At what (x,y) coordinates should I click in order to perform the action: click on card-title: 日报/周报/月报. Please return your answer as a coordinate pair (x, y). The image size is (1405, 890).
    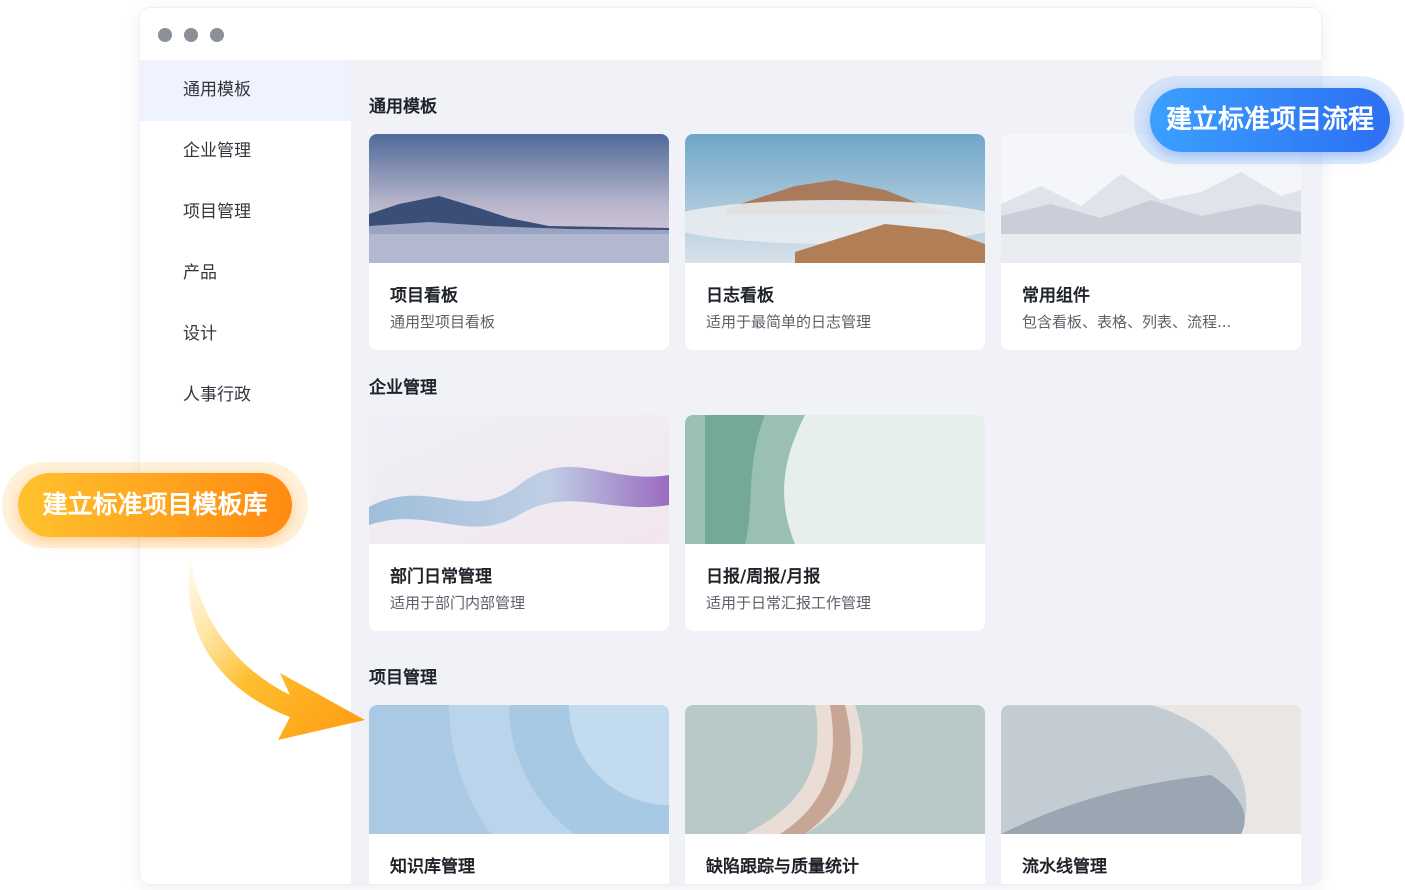
    Looking at the image, I should click on (763, 577).